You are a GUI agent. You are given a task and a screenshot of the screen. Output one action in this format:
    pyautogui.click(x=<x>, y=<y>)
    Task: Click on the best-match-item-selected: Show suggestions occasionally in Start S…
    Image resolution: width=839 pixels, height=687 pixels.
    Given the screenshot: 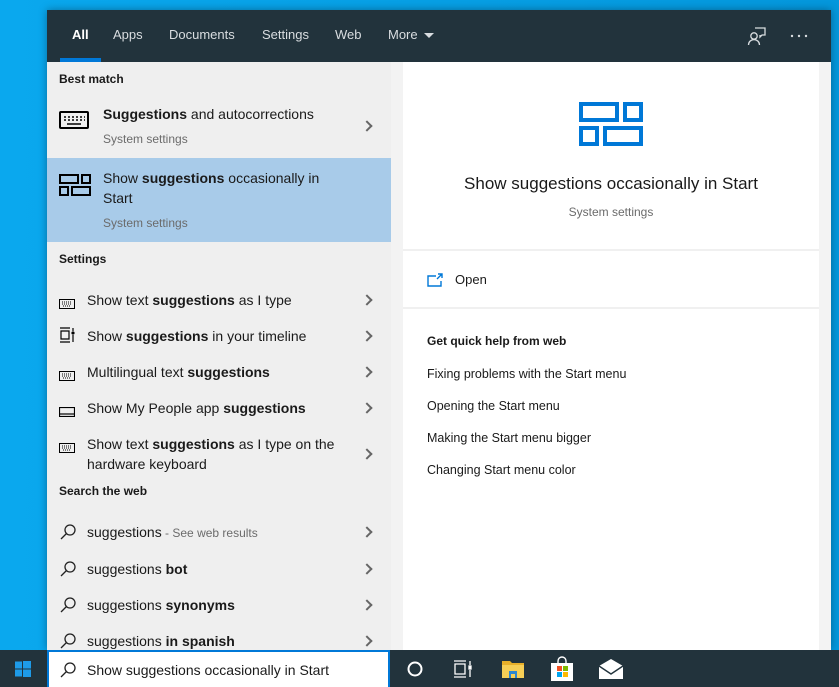 What is the action you would take?
    pyautogui.click(x=219, y=200)
    